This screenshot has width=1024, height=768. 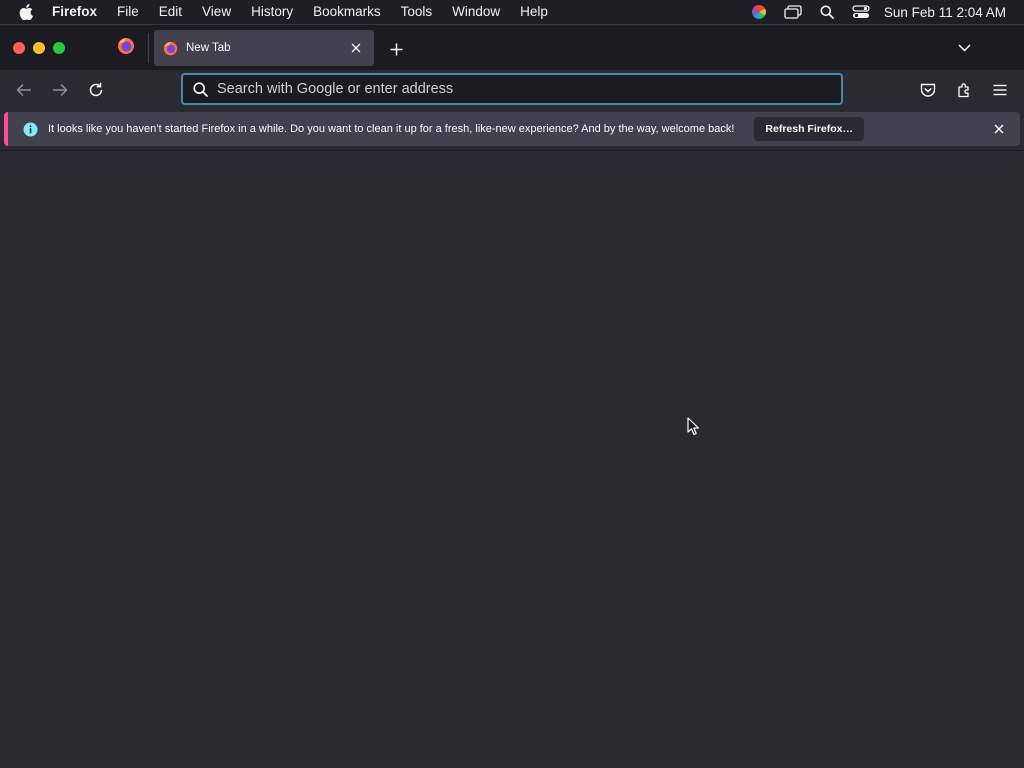 What do you see at coordinates (216, 12) in the screenshot?
I see `menu-view: View` at bounding box center [216, 12].